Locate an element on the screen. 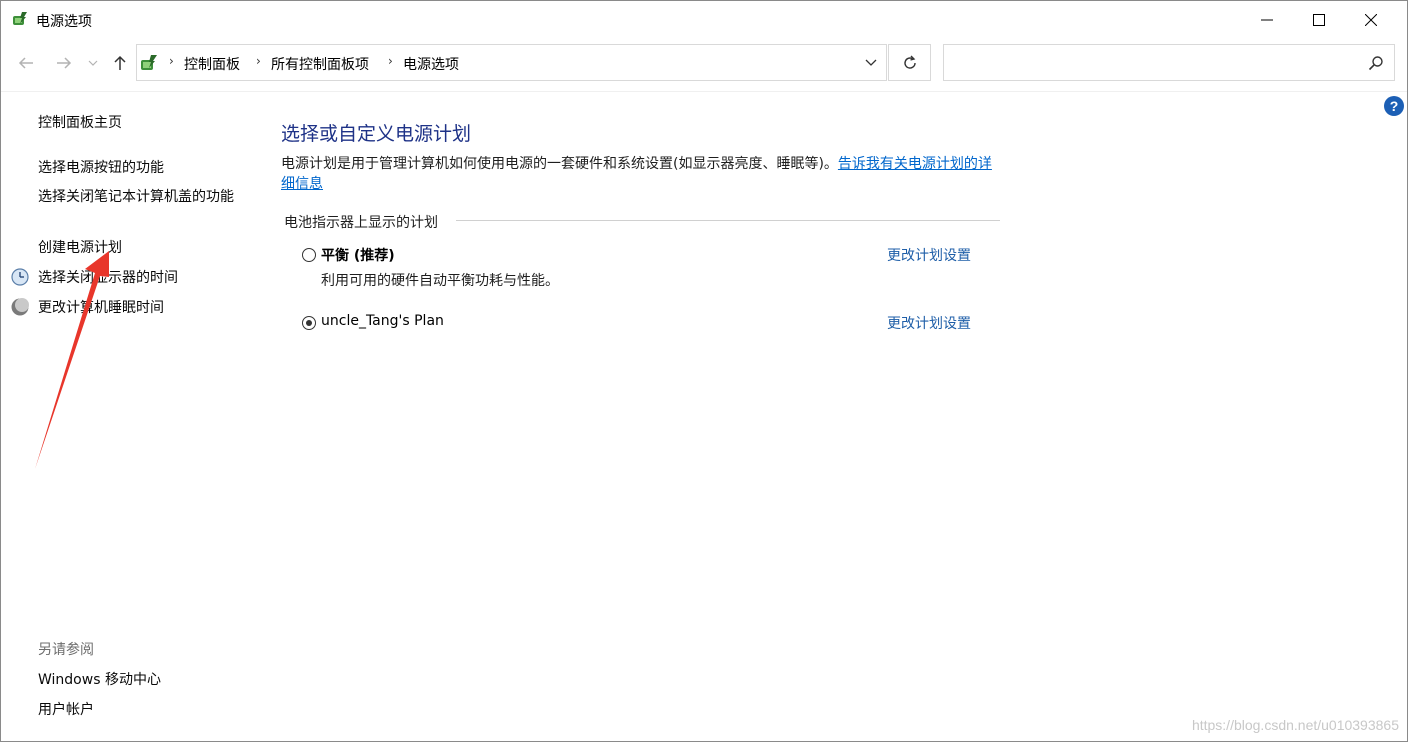 This screenshot has height=742, width=1408. annotation-arrow is located at coordinates (72, 360).